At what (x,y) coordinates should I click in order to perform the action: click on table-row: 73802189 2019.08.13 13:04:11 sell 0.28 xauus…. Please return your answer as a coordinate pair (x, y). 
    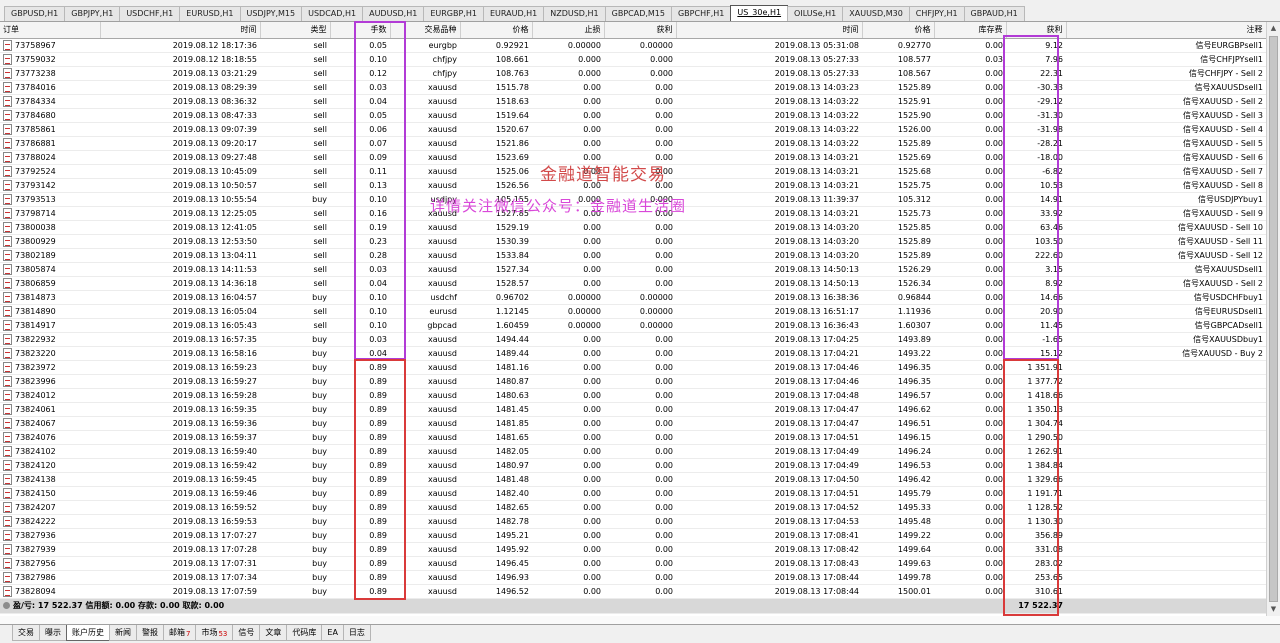
    Looking at the image, I should click on (633, 255).